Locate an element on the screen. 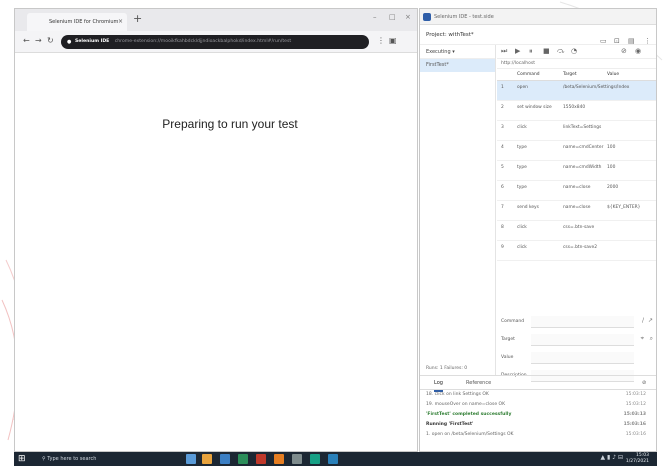  command-input is located at coordinates (582, 322).